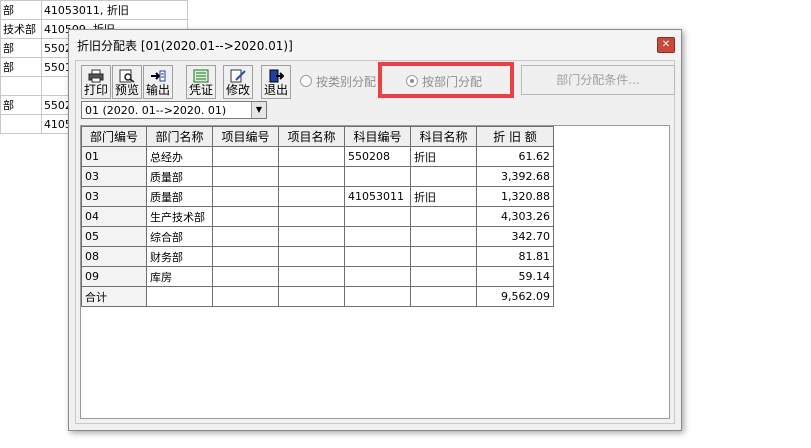  What do you see at coordinates (179, 276) in the screenshot?
I see `table-cell: 库房` at bounding box center [179, 276].